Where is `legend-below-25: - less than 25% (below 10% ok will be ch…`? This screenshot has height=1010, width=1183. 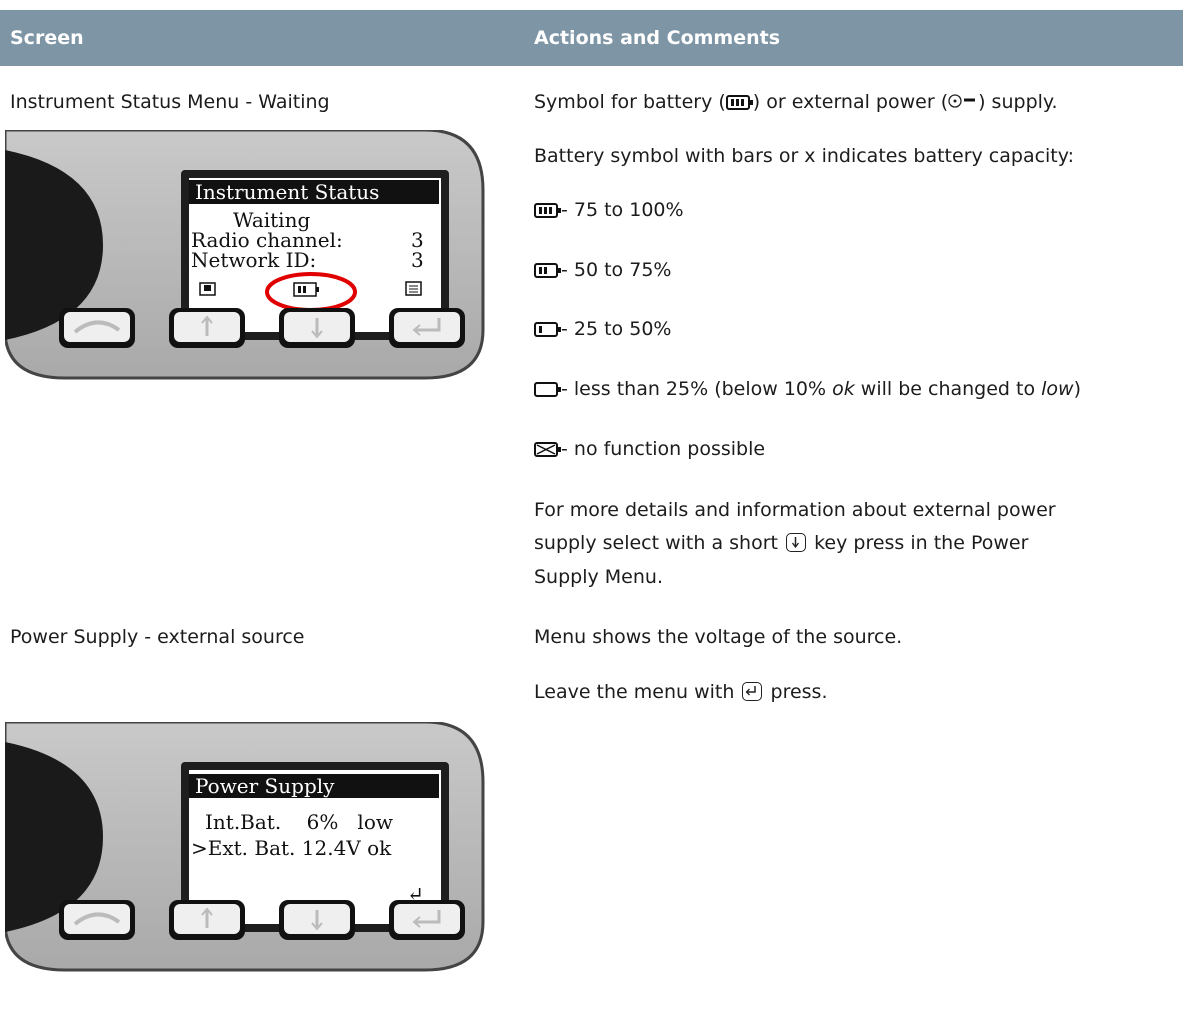
legend-below-25: - less than 25% (below 10% ok will be ch… is located at coordinates (807, 389).